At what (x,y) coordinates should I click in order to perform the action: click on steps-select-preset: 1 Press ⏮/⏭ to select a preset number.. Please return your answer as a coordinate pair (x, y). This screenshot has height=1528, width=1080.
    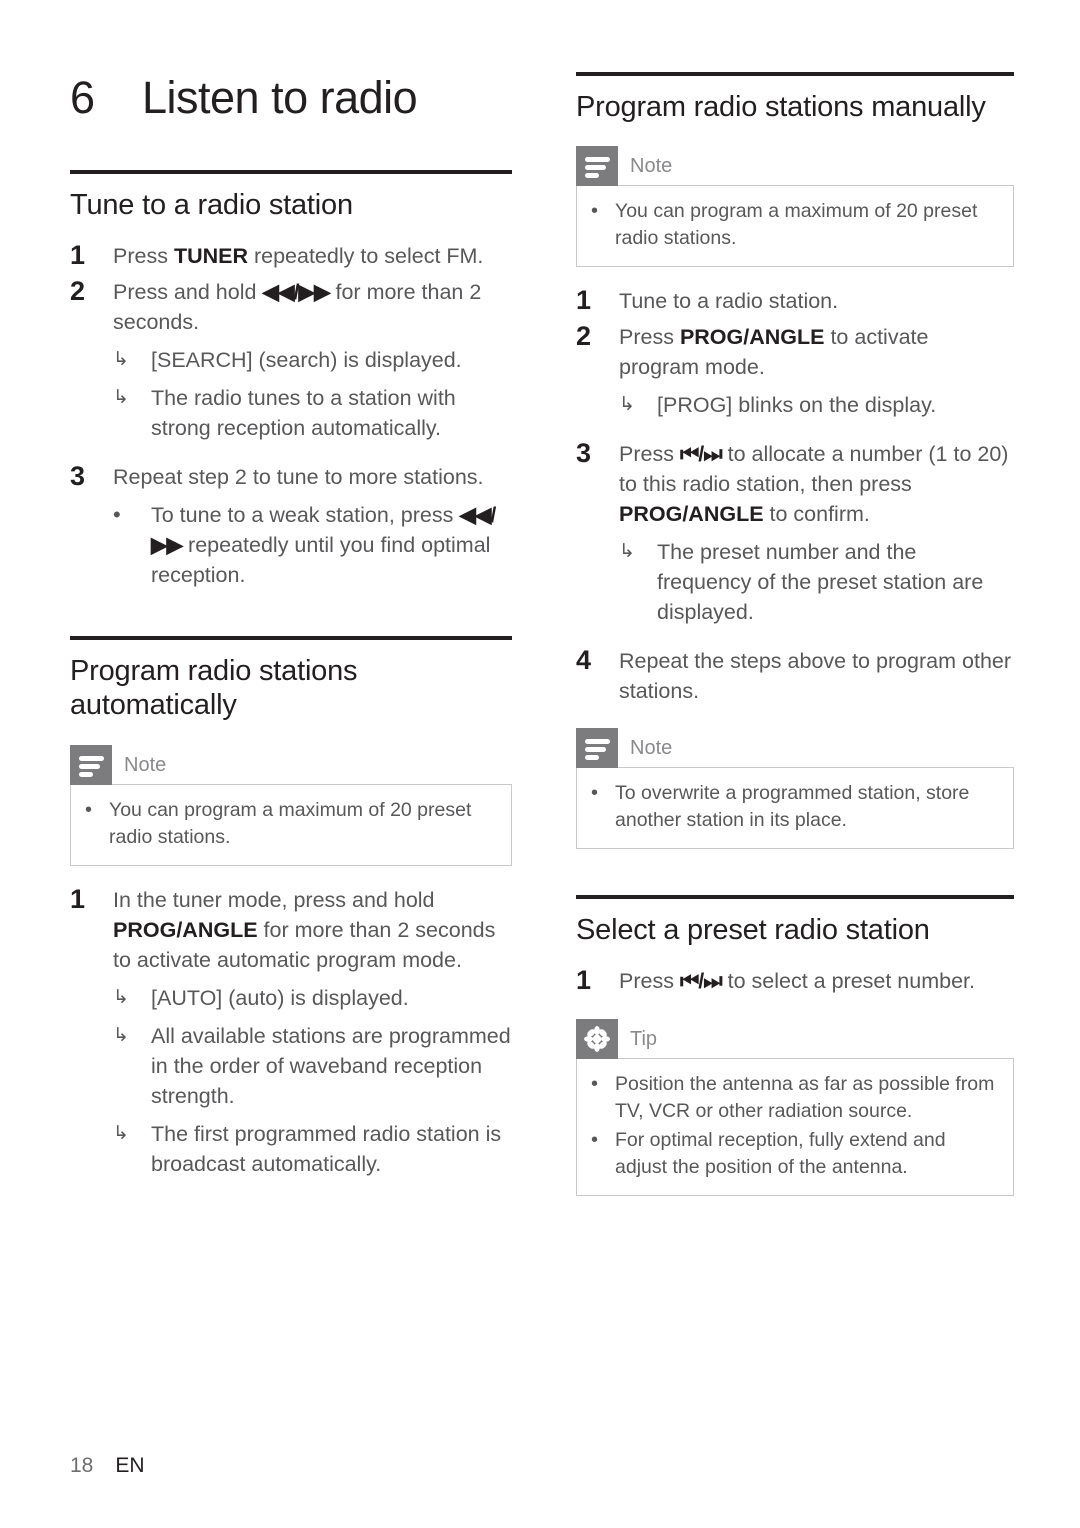
    Looking at the image, I should click on (795, 980).